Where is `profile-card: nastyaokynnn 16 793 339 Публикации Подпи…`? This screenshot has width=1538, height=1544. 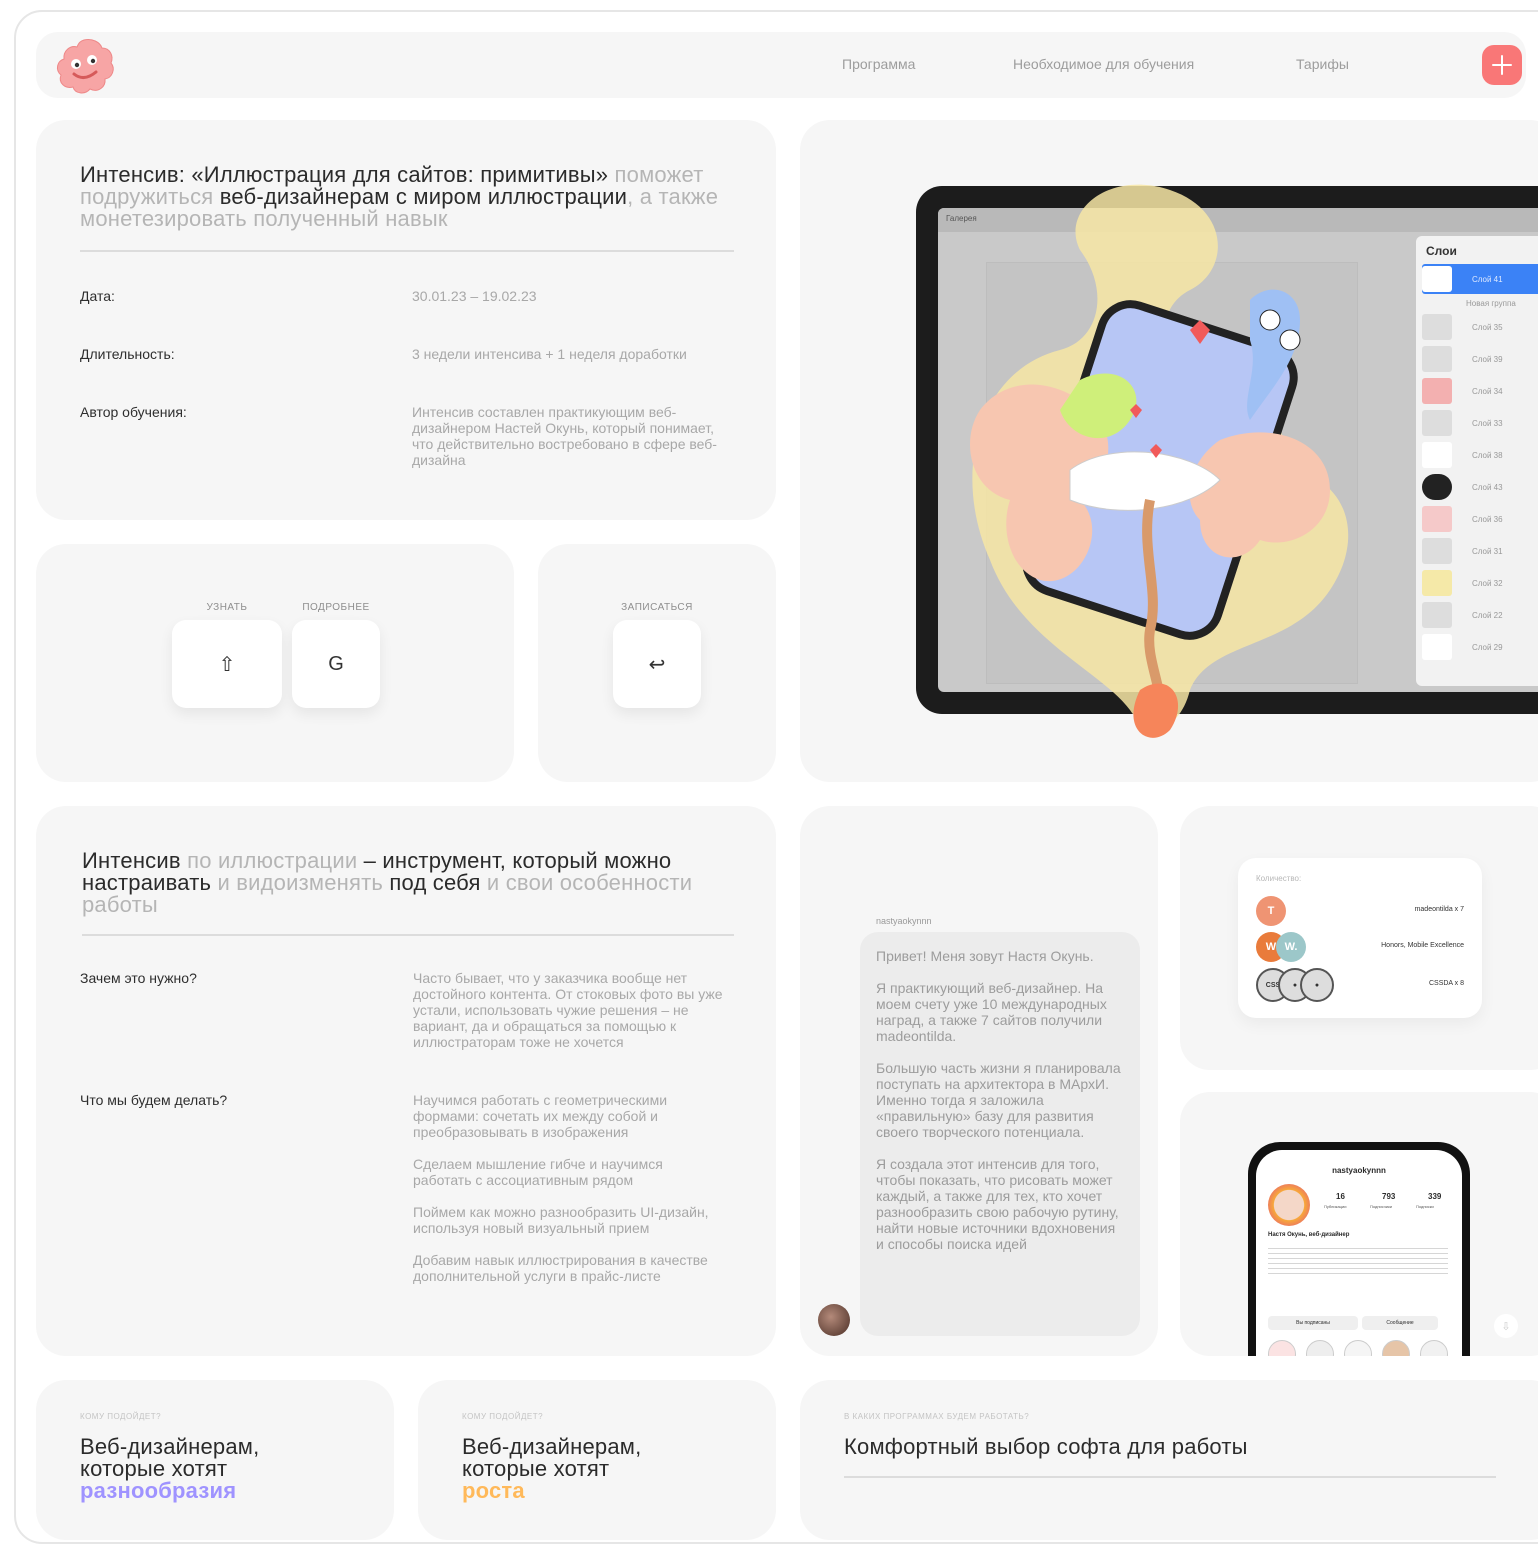 profile-card: nastyaokynnn 16 793 339 Публикации Подпи… is located at coordinates (1359, 1224).